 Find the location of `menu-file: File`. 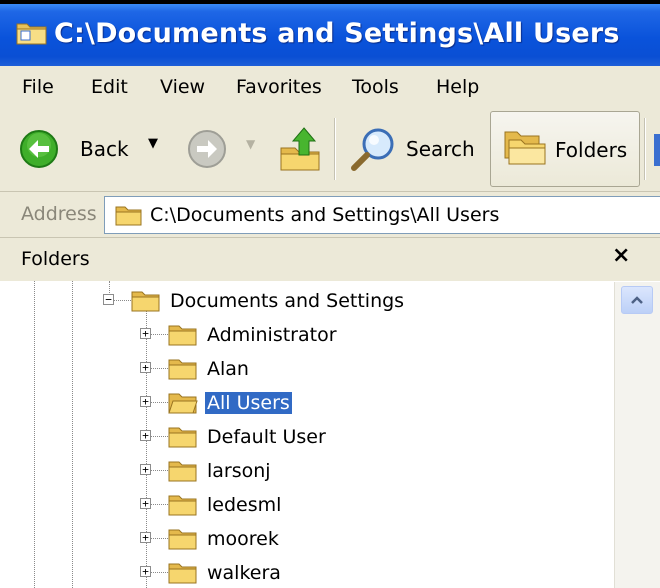

menu-file: File is located at coordinates (38, 87).